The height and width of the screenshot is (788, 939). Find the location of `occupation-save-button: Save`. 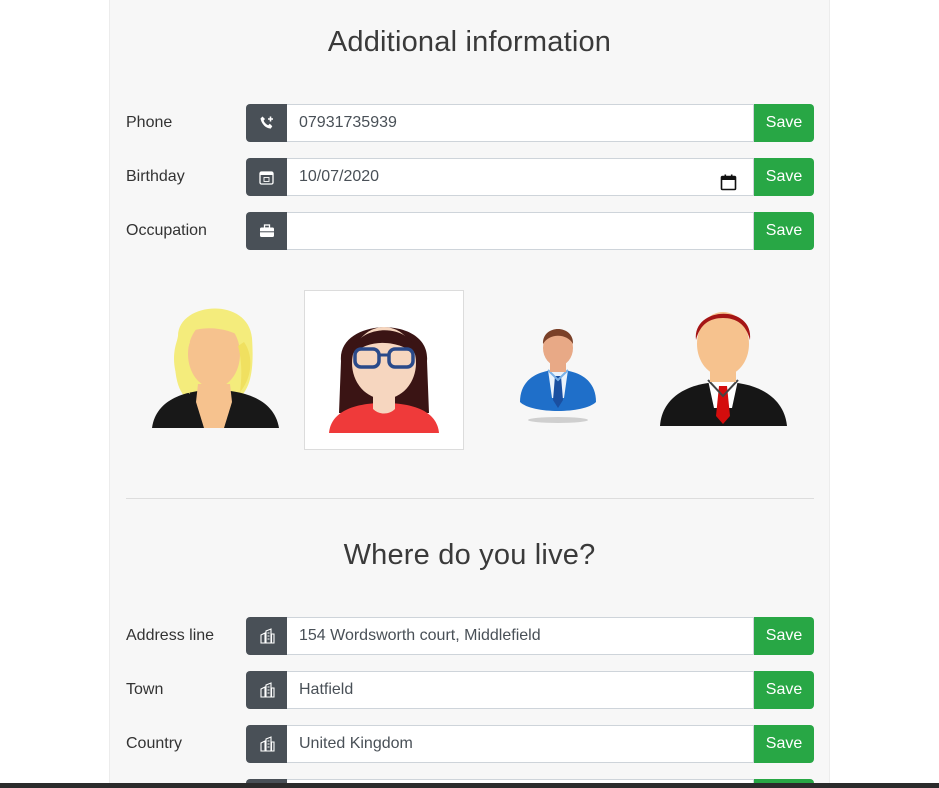

occupation-save-button: Save is located at coordinates (784, 231).